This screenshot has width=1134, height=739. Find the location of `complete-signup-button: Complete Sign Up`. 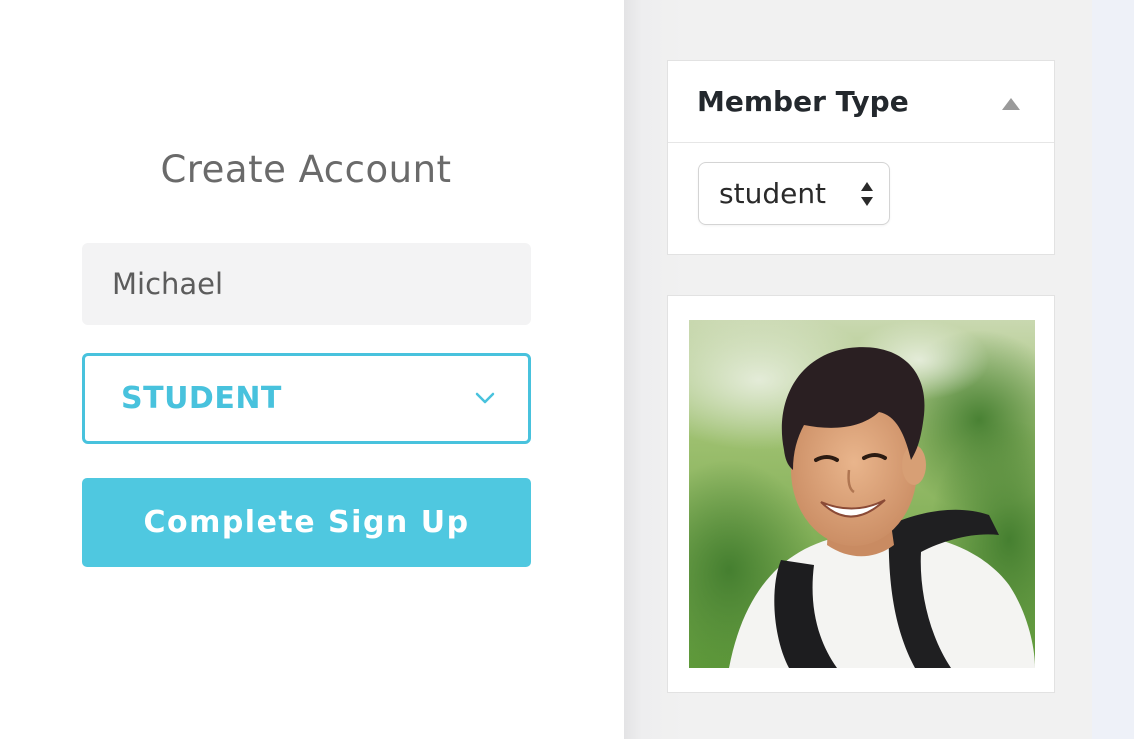

complete-signup-button: Complete Sign Up is located at coordinates (306, 522).